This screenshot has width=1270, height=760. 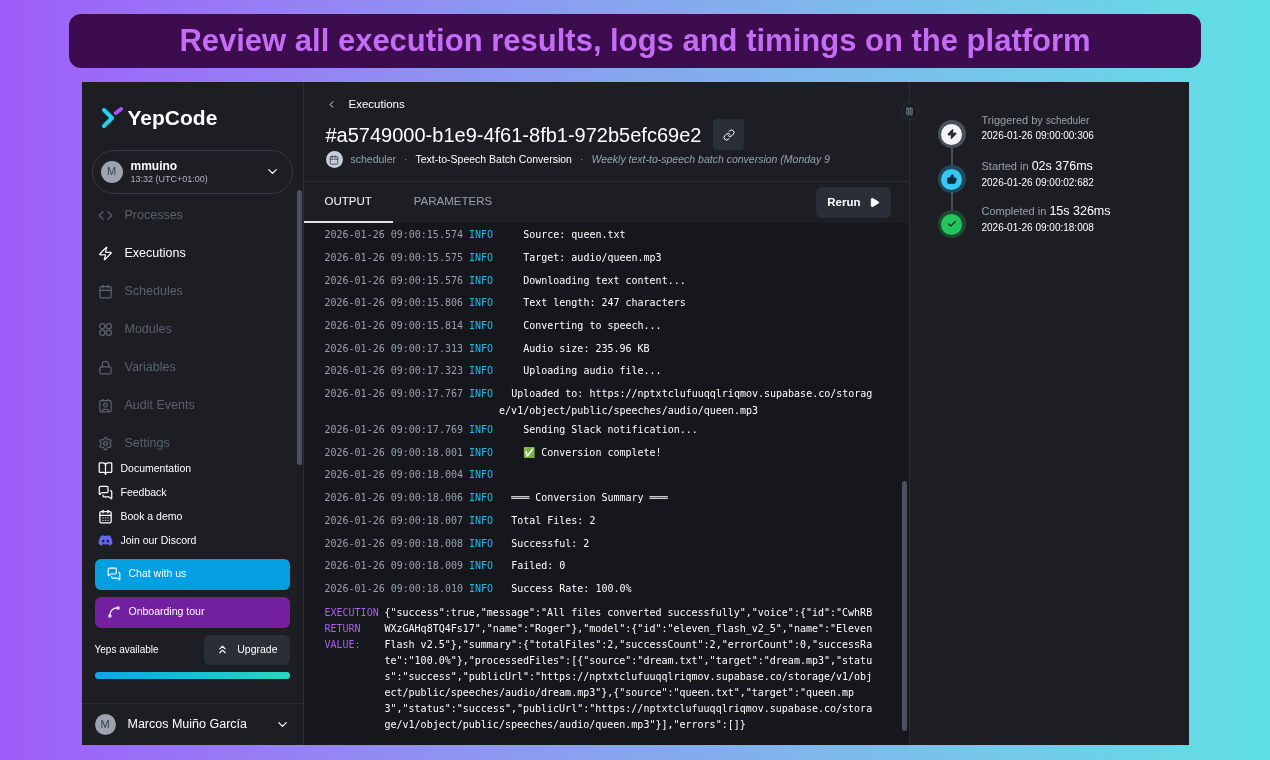 I want to click on log-timestamp: 2026-01-26 09:00:17.769, so click(x=393, y=430).